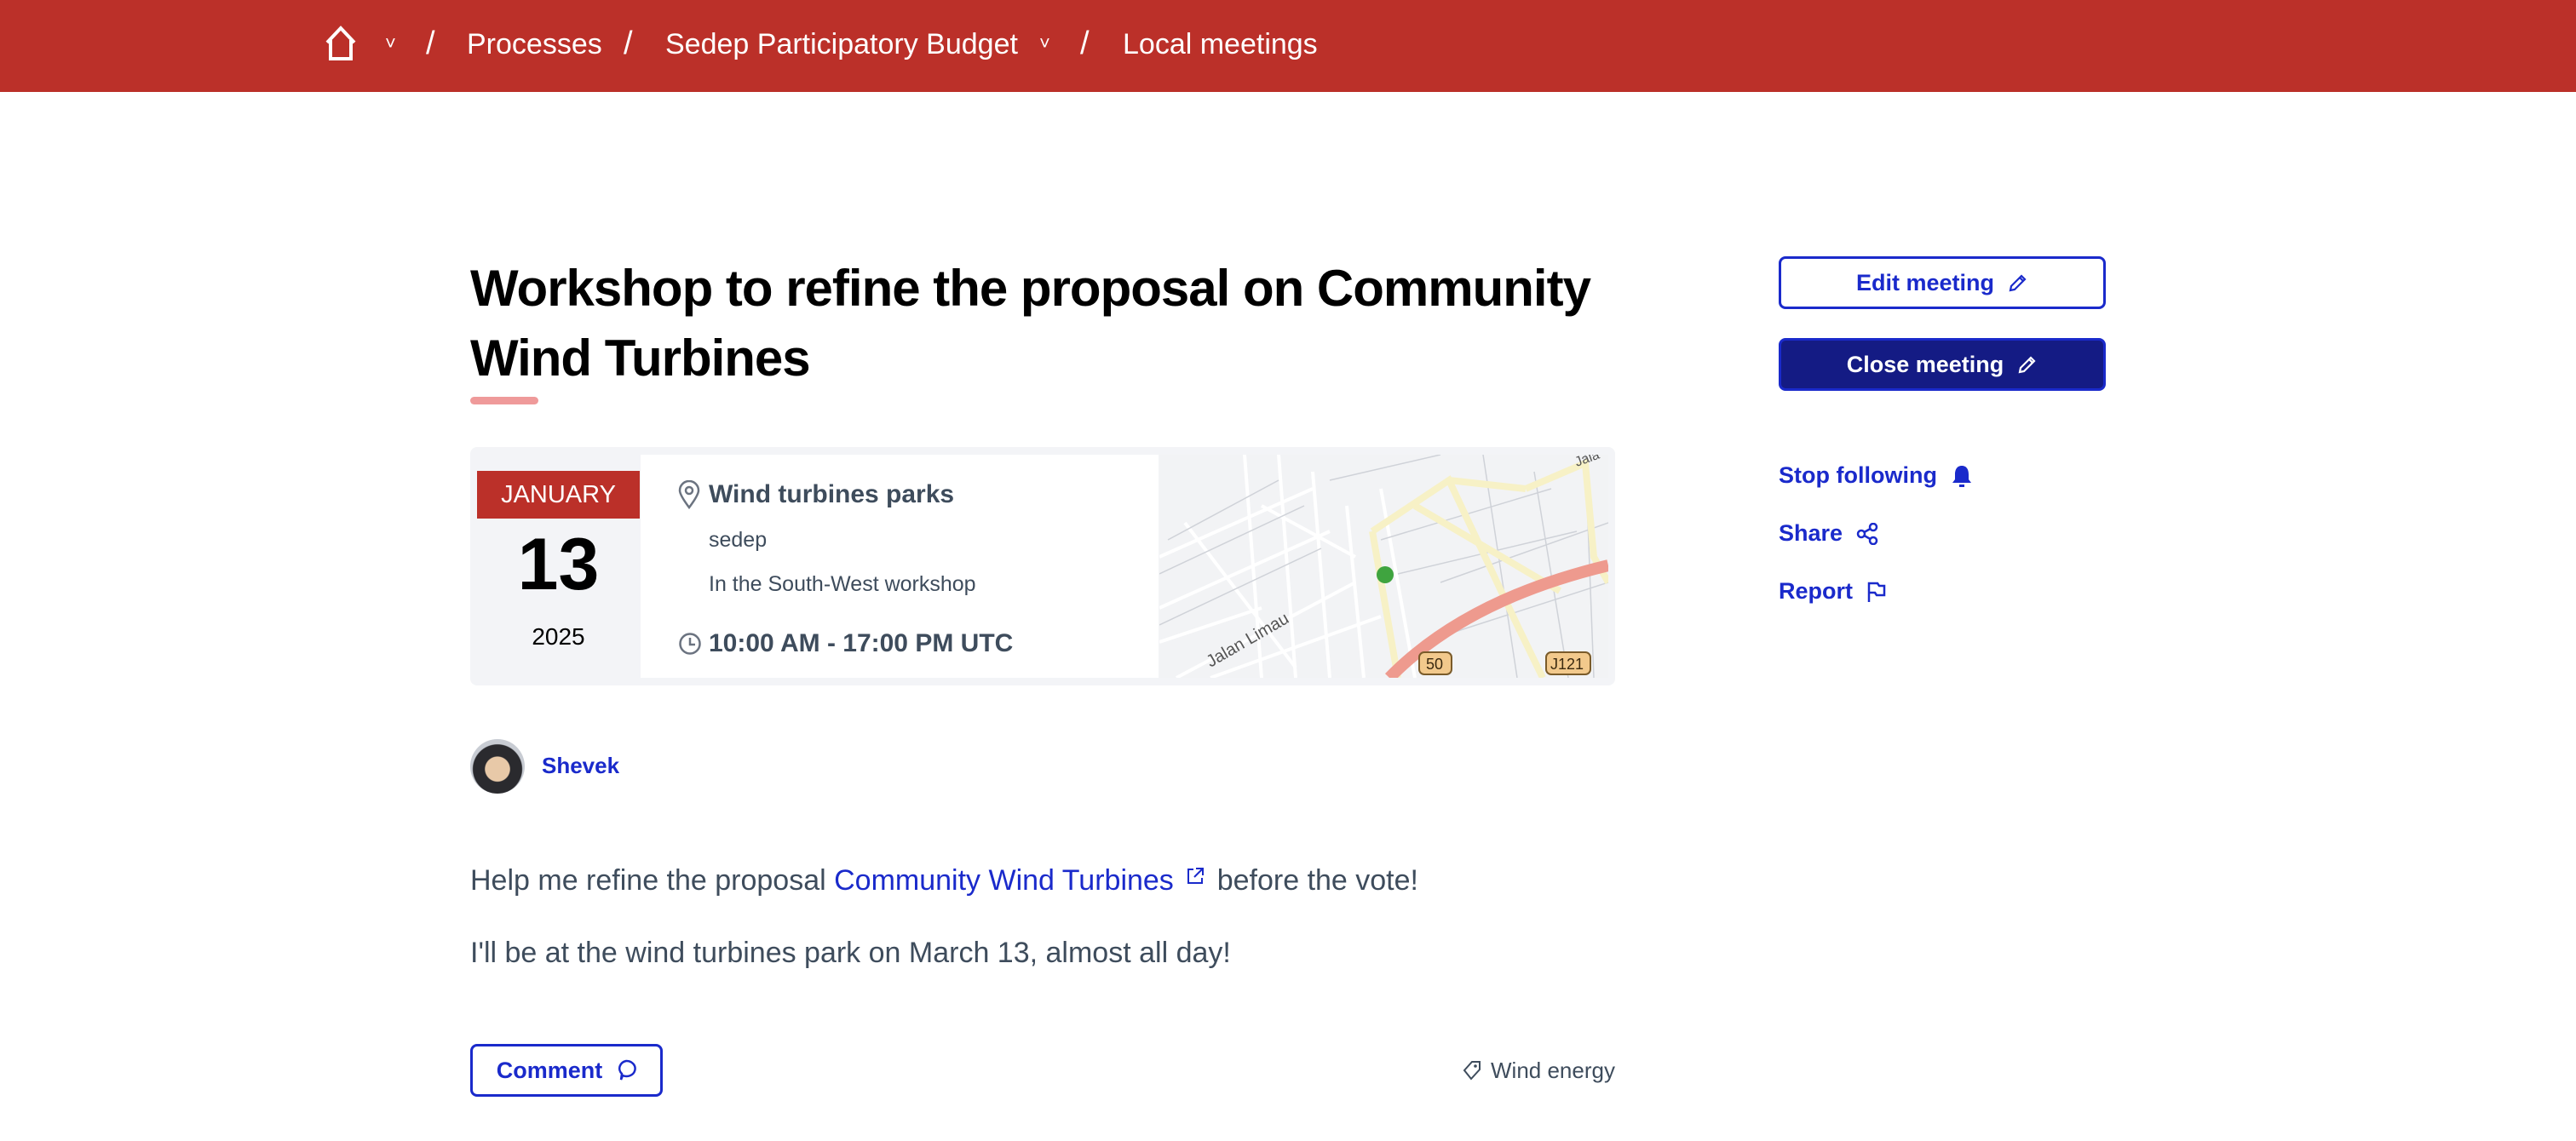 The width and height of the screenshot is (2576, 1141). Describe the element at coordinates (1248, 640) in the screenshot. I see `map-street-label: Jalan Limau` at that location.